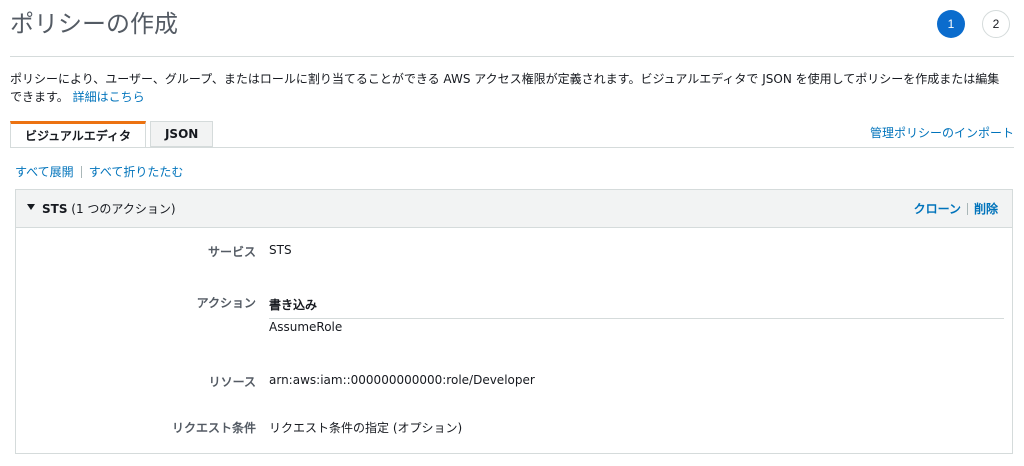 This screenshot has width=1024, height=466. I want to click on page-title: ポリシーの作成, so click(94, 24).